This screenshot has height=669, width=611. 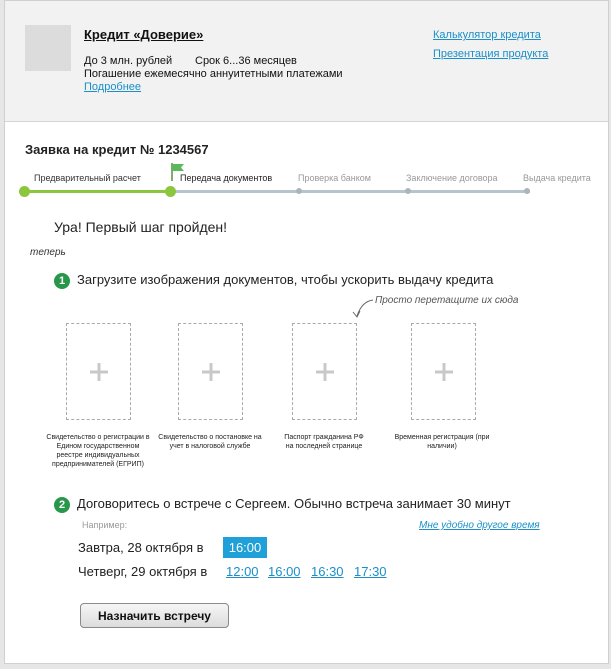 I want to click on step-label: Проверка банком, so click(x=334, y=178).